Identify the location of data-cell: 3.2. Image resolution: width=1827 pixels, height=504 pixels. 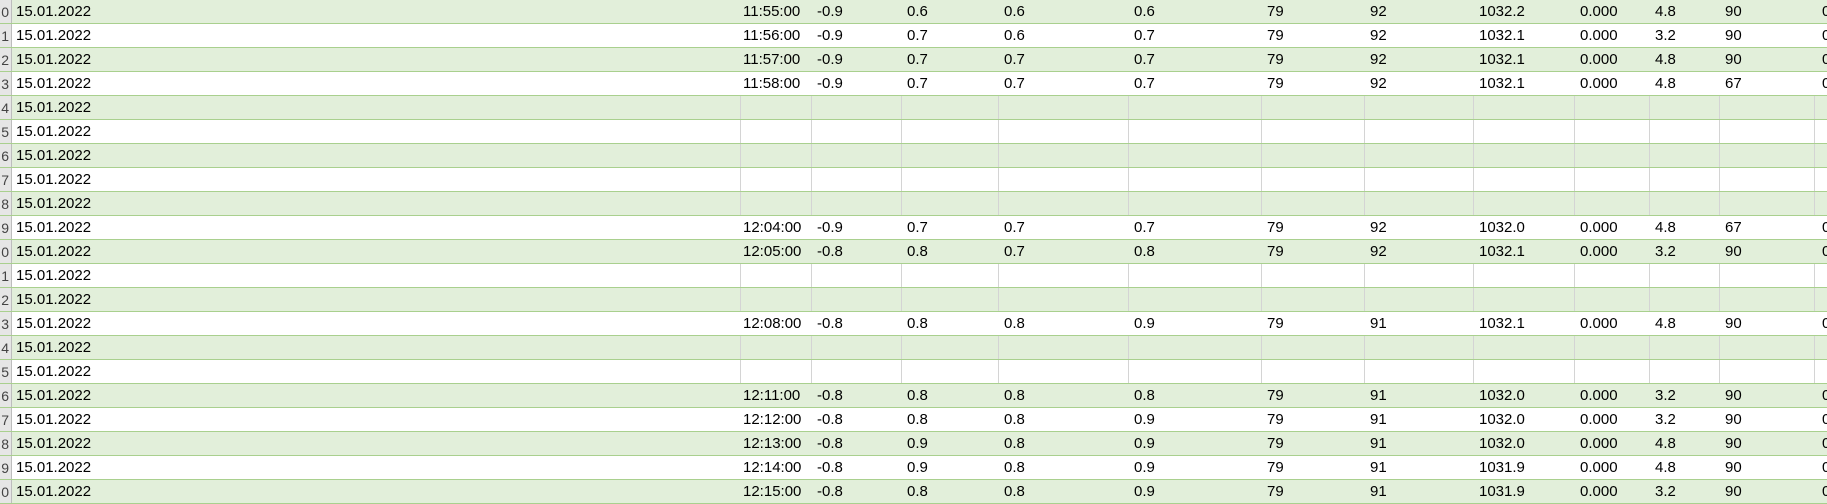
(1687, 492).